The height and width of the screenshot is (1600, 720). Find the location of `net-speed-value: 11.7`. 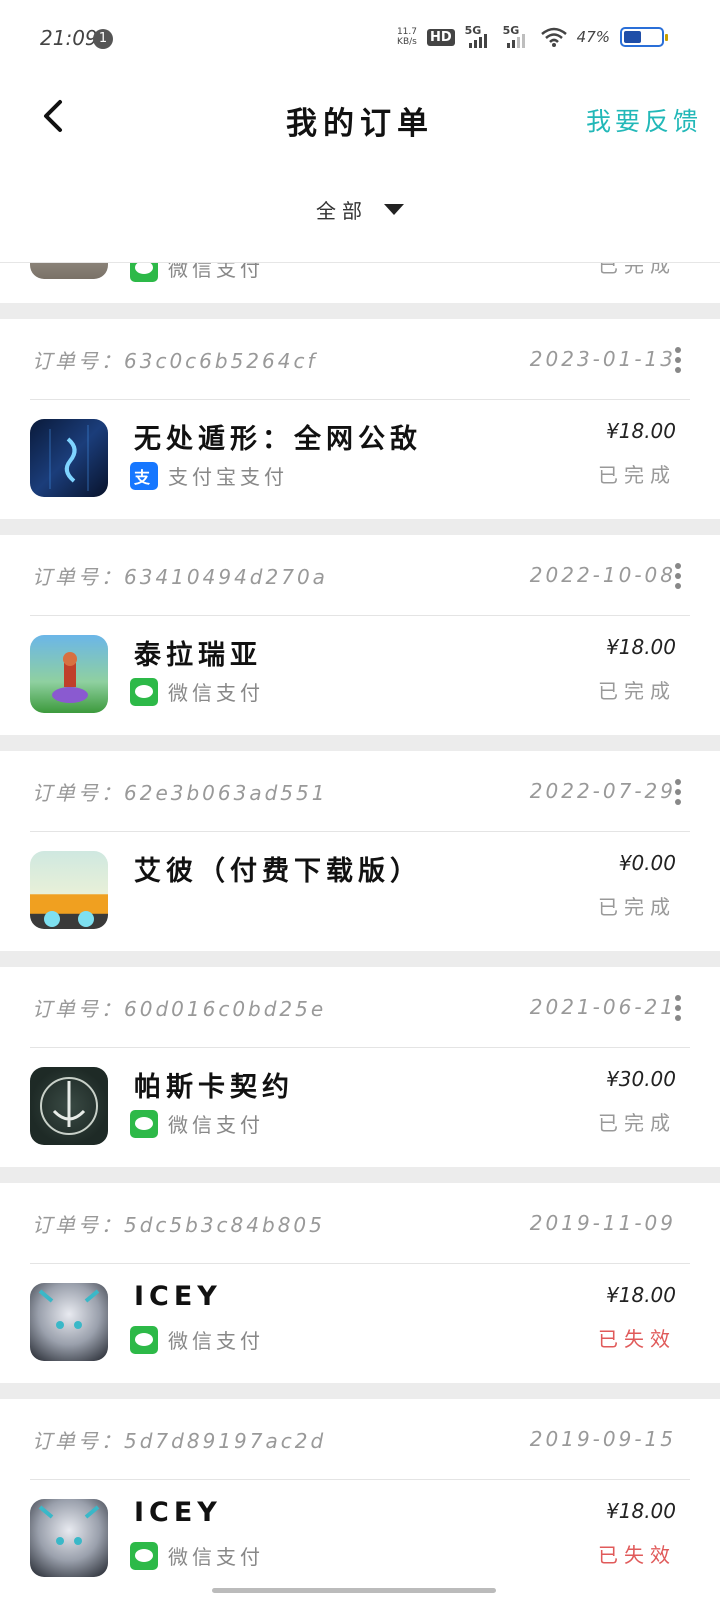

net-speed-value: 11.7 is located at coordinates (406, 32).